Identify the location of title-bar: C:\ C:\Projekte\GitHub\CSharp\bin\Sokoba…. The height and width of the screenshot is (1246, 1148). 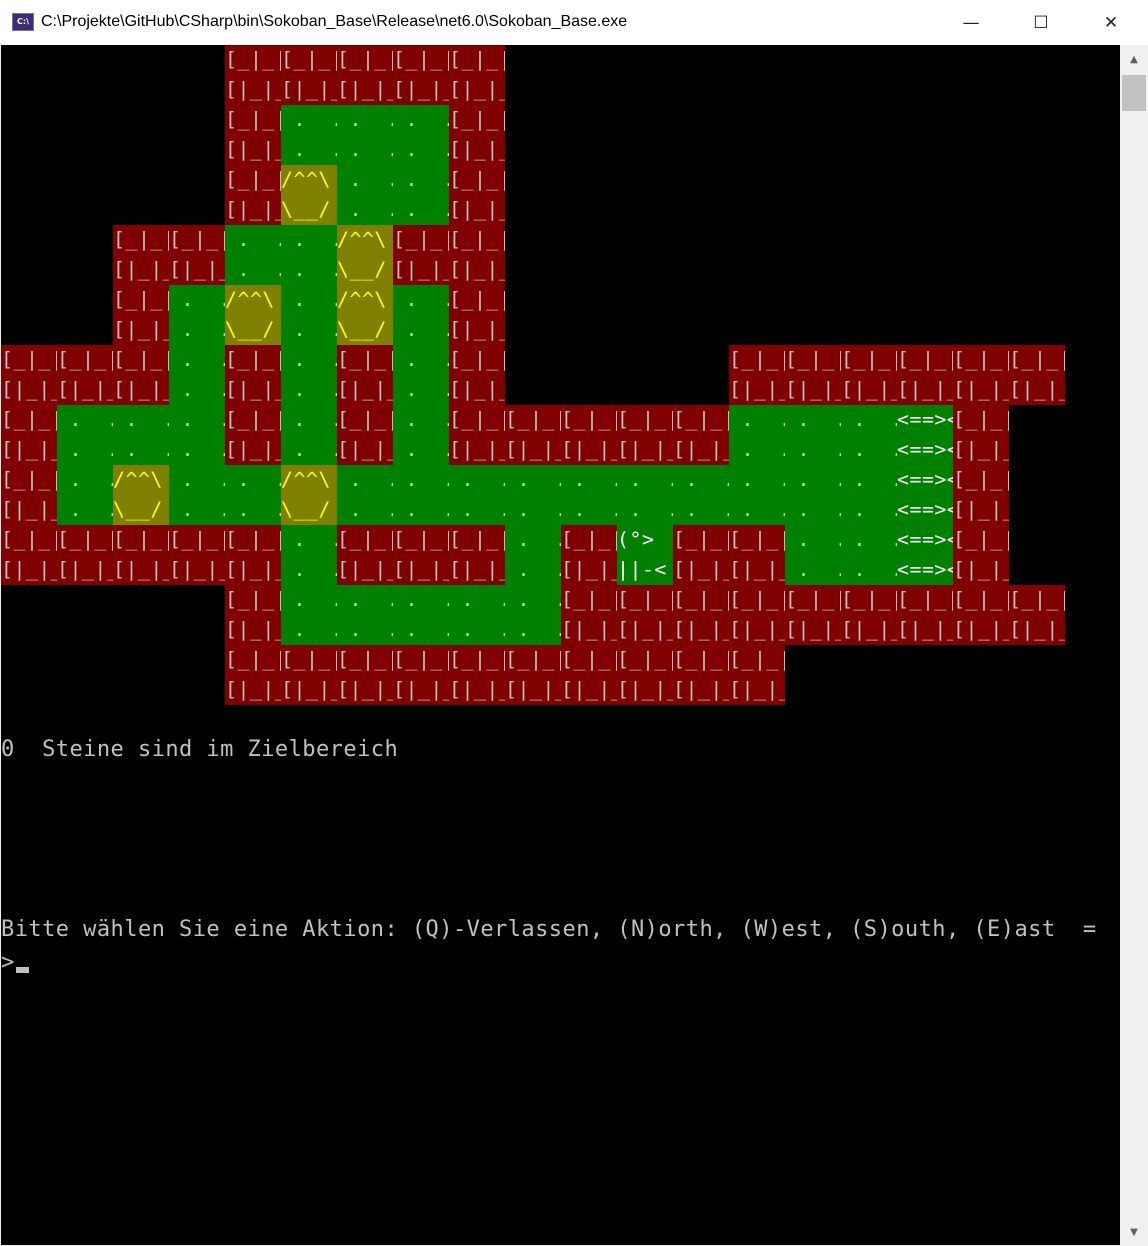
(574, 22).